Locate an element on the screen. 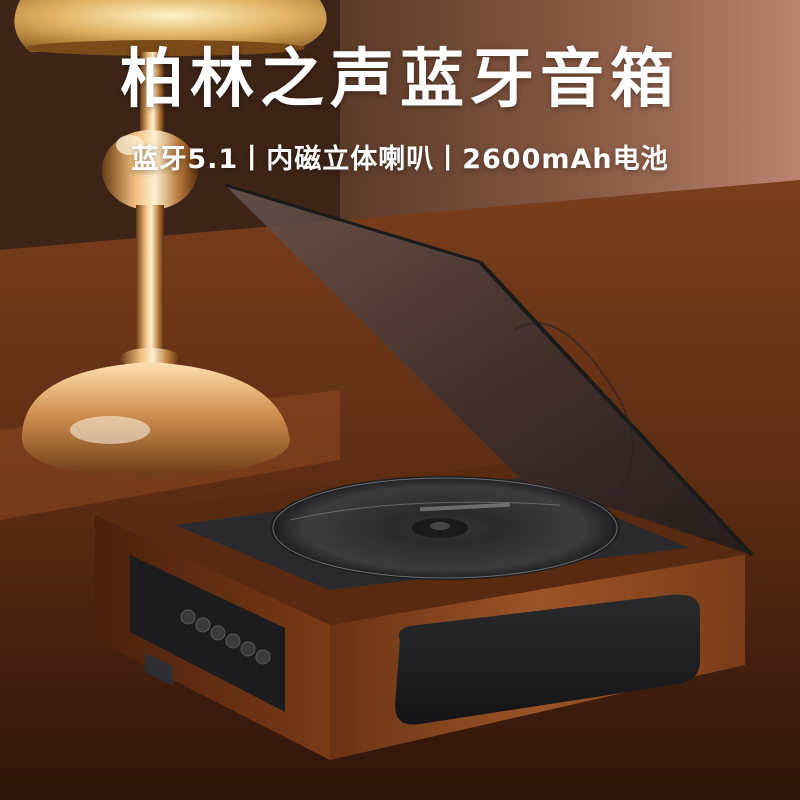 This screenshot has width=800, height=800. product-feature-line: 蓝牙5.1丨内磁立体喇叭丨2600mAh电池 is located at coordinates (400, 159).